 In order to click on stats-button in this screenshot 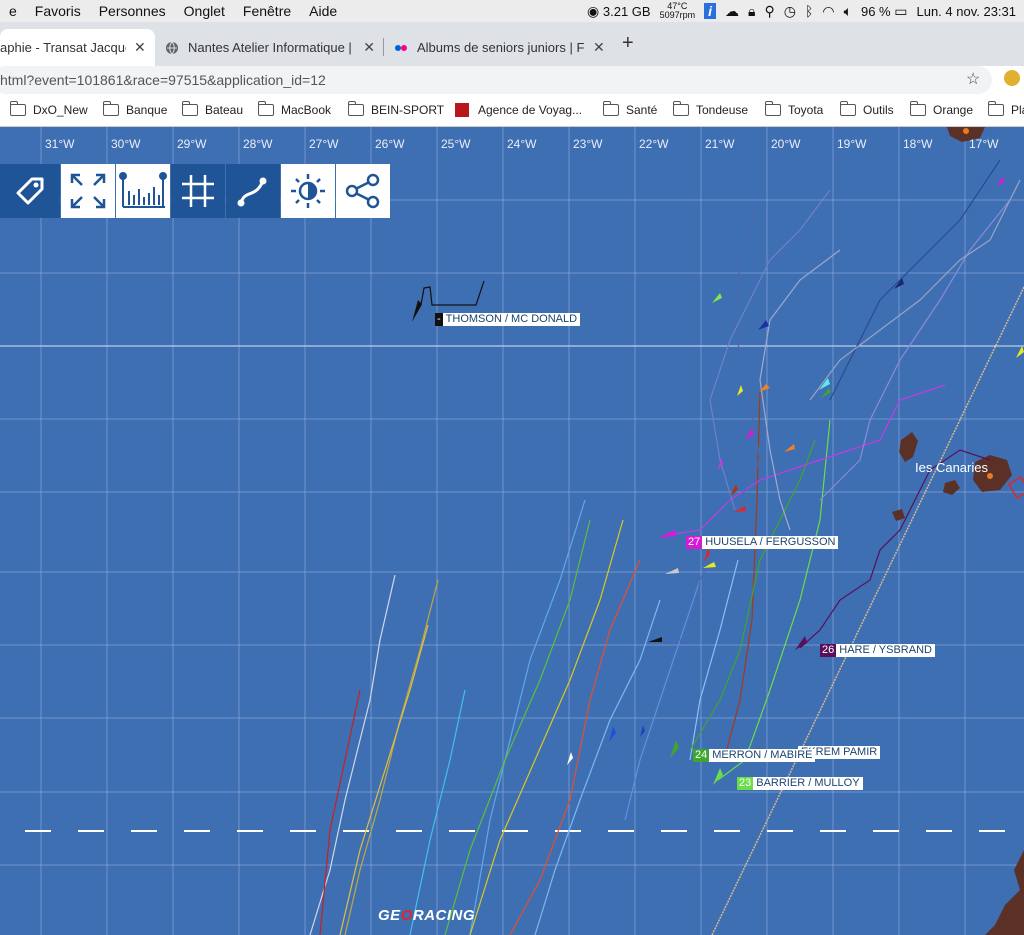, I will do `click(143, 191)`.